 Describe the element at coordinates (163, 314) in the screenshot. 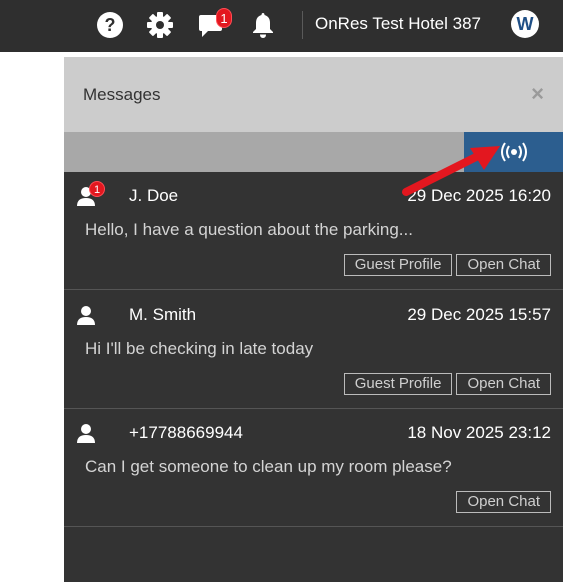

I see `sender-name: M. Smith` at that location.